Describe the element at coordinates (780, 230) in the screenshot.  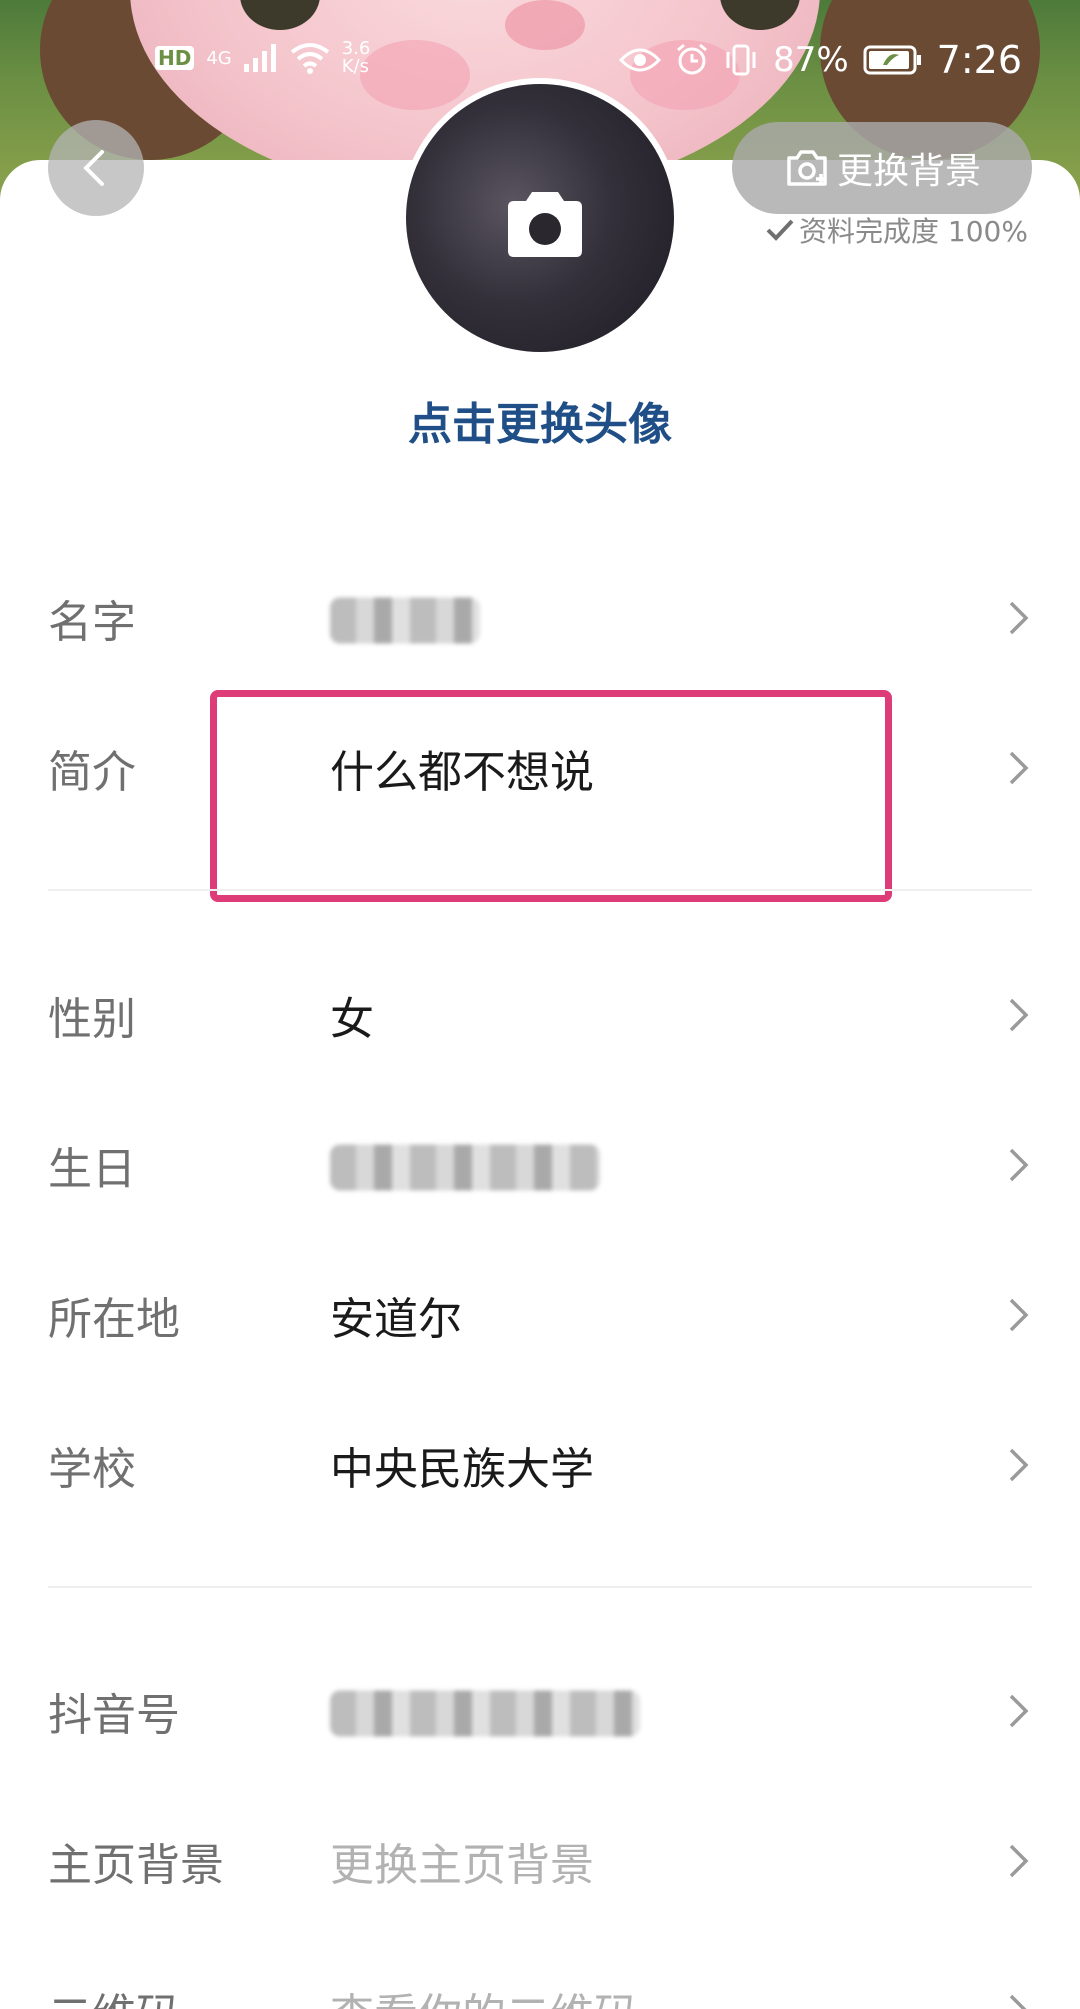
I see `check-icon` at that location.